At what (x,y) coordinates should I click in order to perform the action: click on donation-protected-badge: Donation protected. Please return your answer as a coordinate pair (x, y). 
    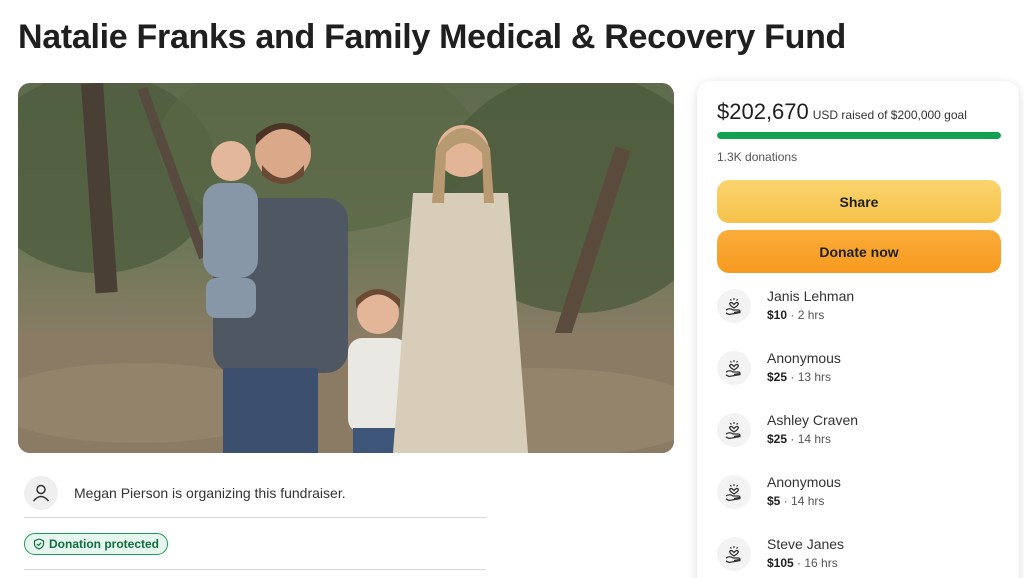
    Looking at the image, I should click on (96, 543).